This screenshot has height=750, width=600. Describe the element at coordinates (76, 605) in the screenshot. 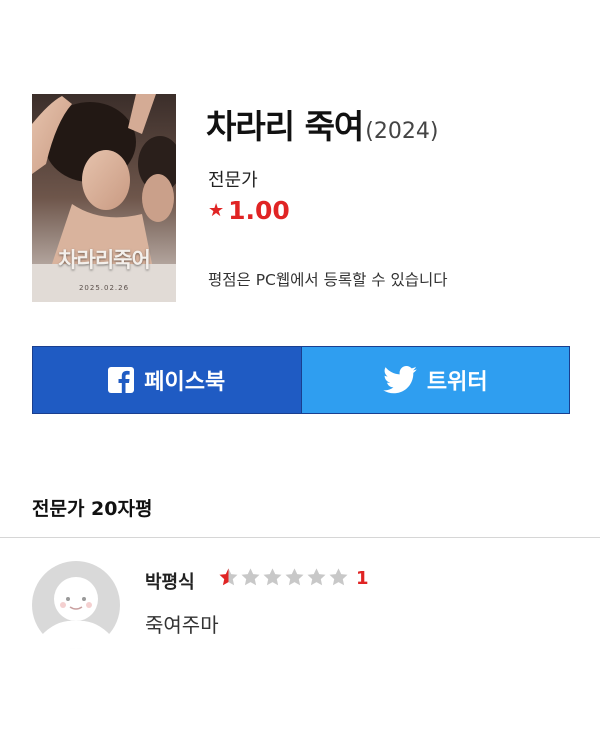

I see `default-avatar-icon` at that location.